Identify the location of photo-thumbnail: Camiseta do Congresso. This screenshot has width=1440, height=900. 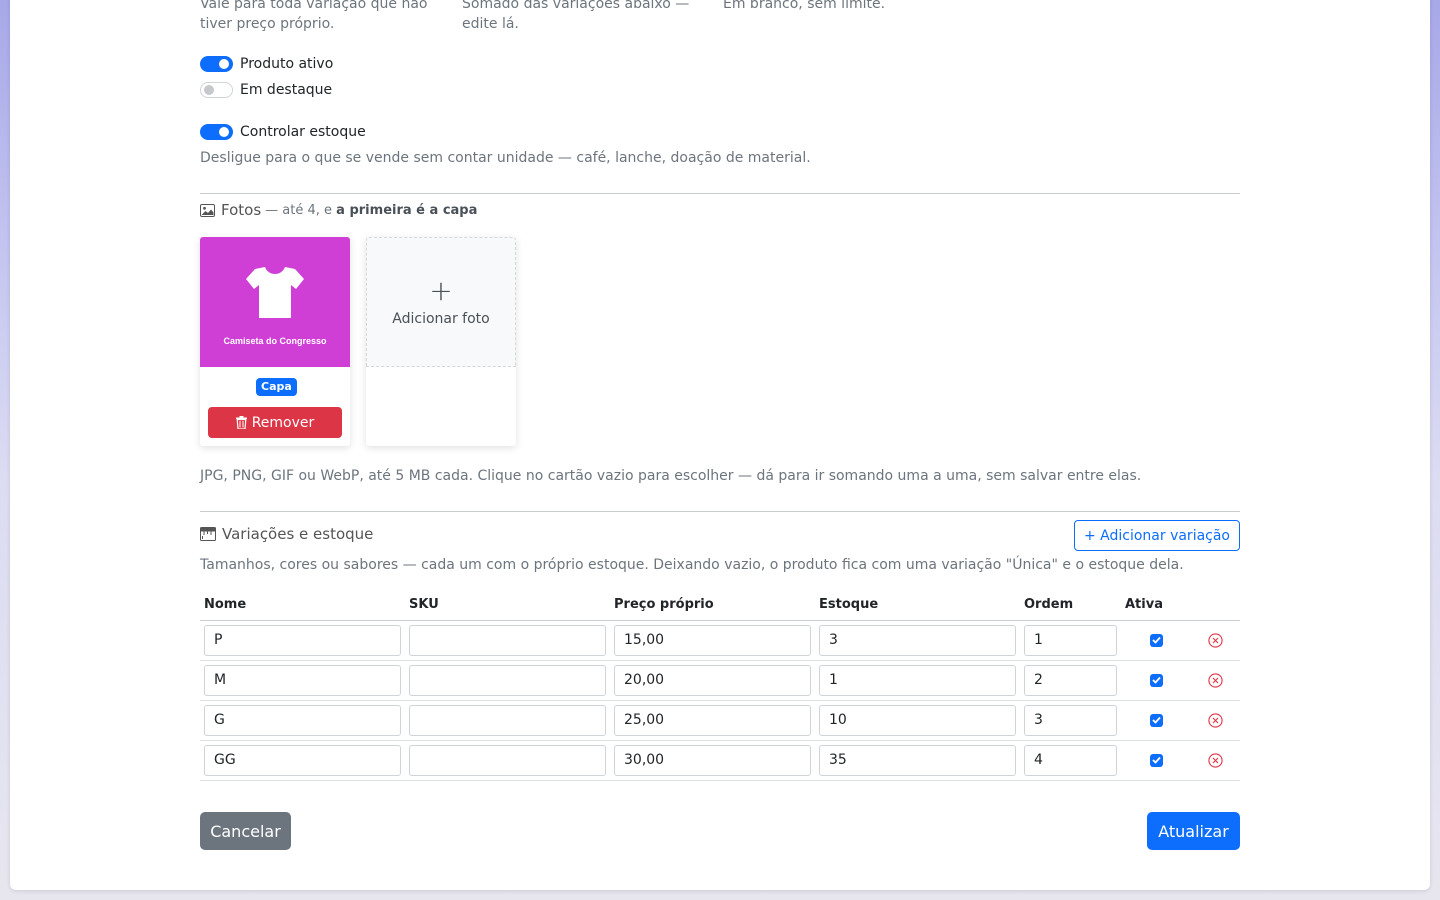
(275, 302).